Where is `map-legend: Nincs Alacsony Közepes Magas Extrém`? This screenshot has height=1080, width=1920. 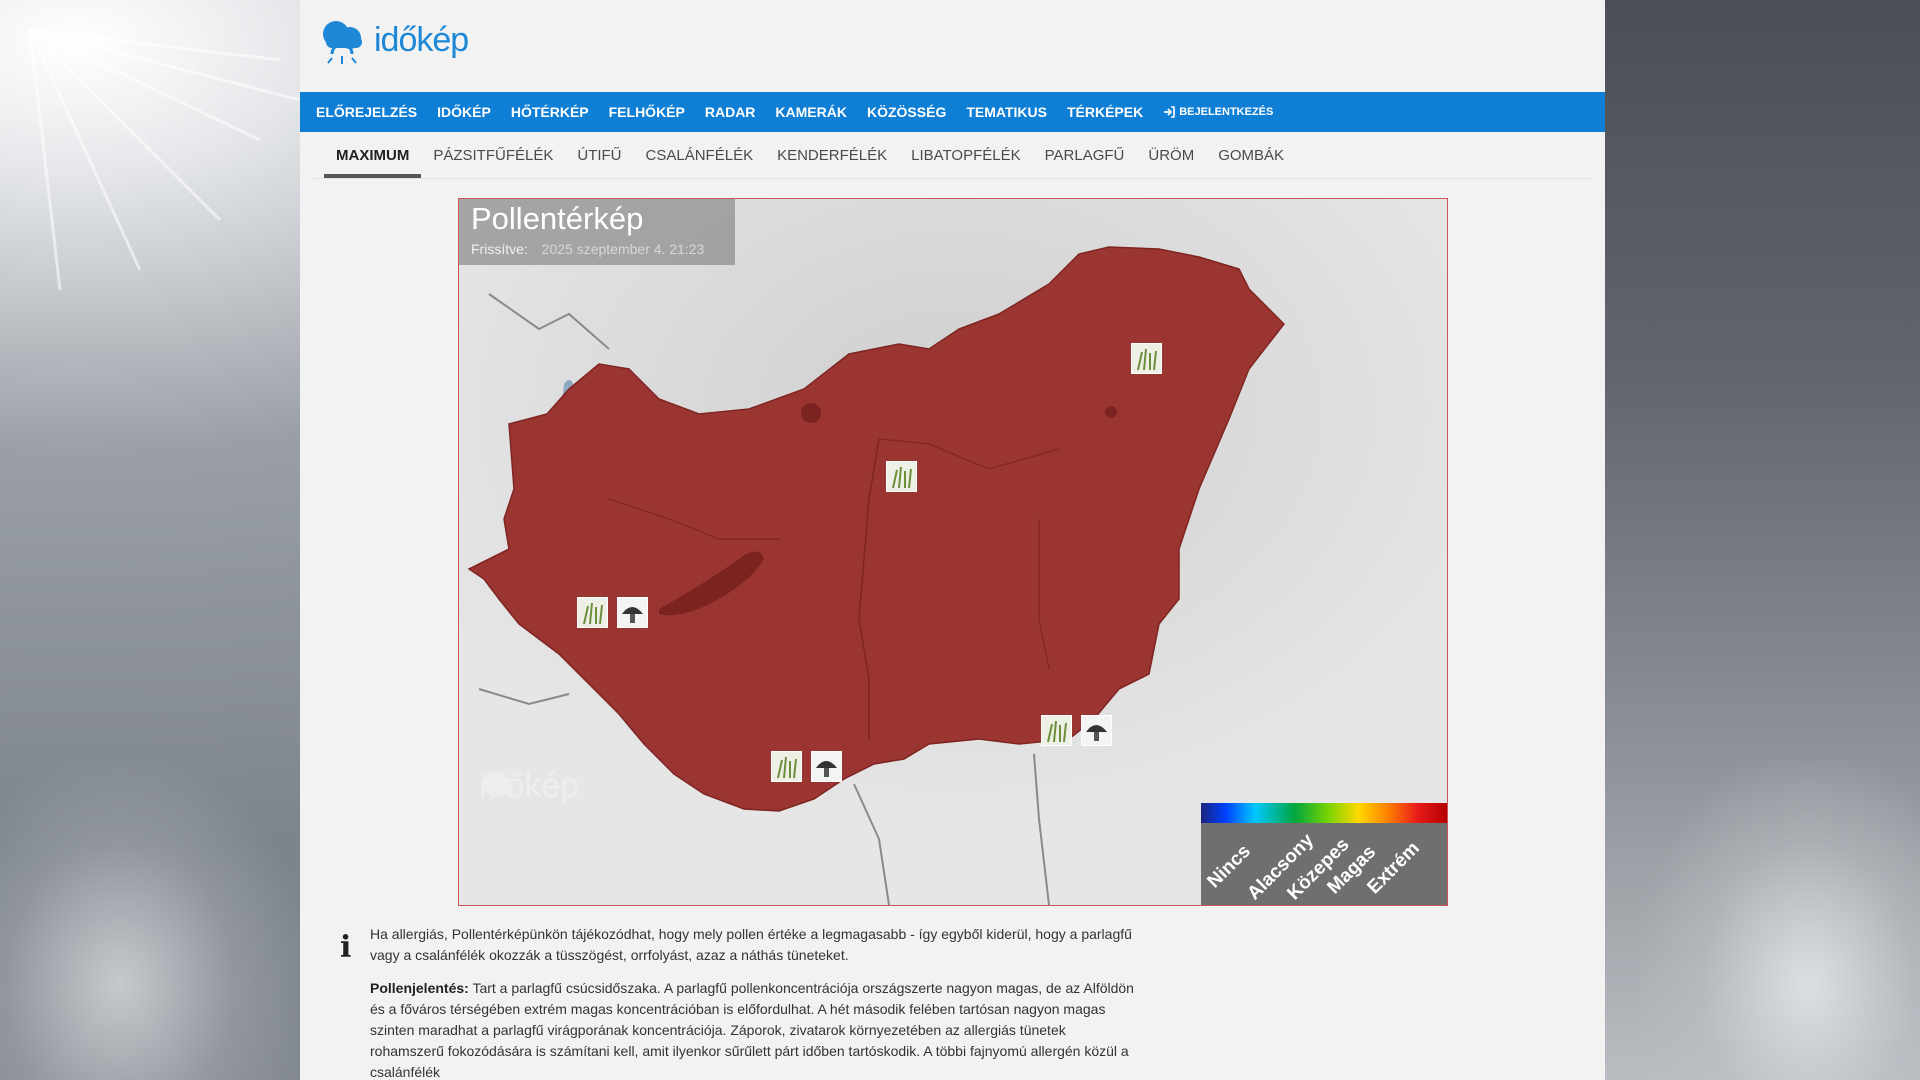 map-legend: Nincs Alacsony Közepes Magas Extrém is located at coordinates (1324, 854).